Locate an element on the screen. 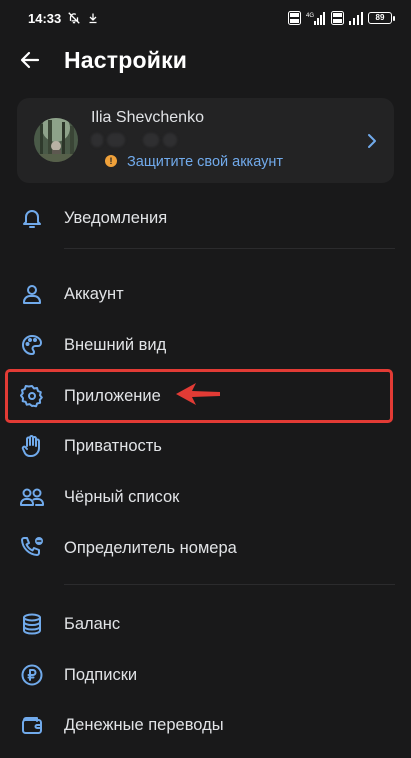  user-icon is located at coordinates (32, 294).